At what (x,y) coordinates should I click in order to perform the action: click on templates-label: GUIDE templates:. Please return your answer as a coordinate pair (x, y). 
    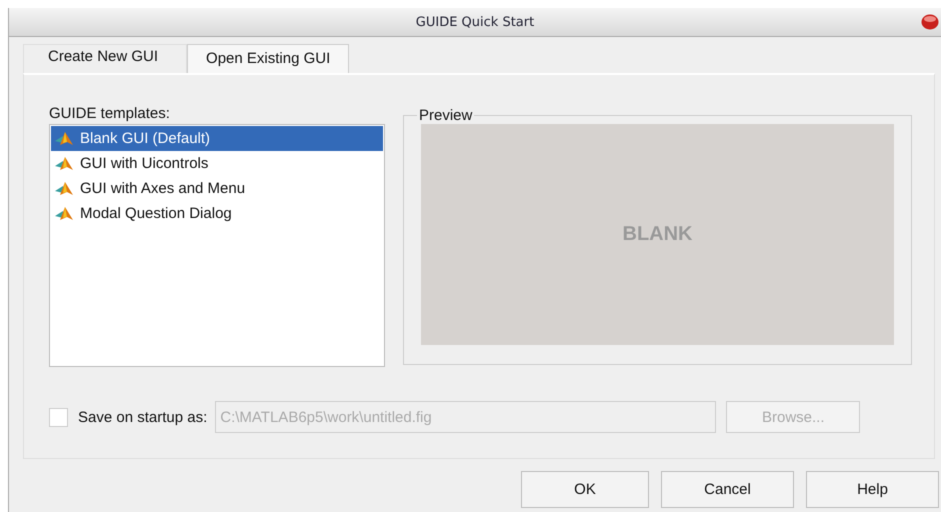
    Looking at the image, I should click on (110, 113).